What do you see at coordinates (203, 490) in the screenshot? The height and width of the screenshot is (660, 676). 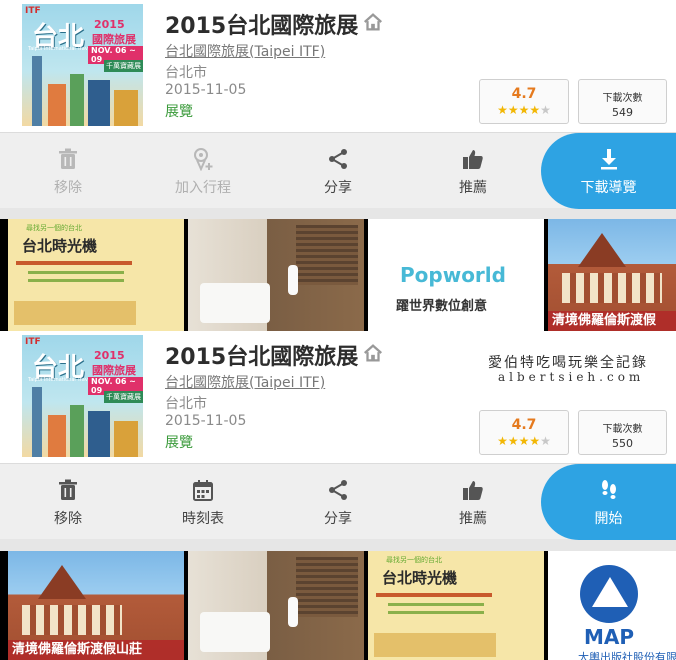 I see `calendar-icon` at bounding box center [203, 490].